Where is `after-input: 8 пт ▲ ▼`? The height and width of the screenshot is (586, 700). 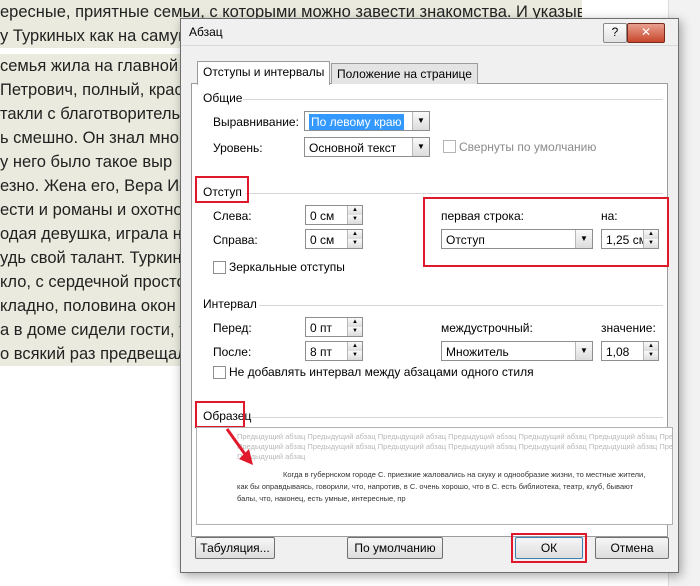
after-input: 8 пт ▲ ▼ is located at coordinates (334, 351).